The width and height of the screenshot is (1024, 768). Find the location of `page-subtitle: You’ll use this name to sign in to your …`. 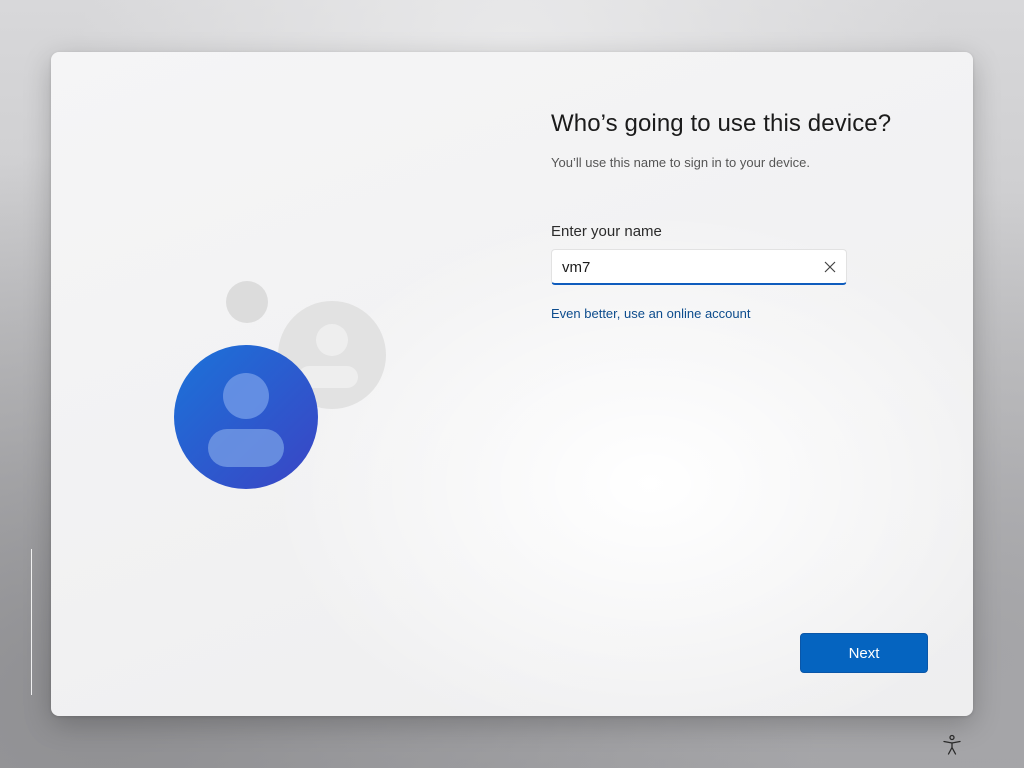

page-subtitle: You’ll use this name to sign in to your … is located at coordinates (680, 162).